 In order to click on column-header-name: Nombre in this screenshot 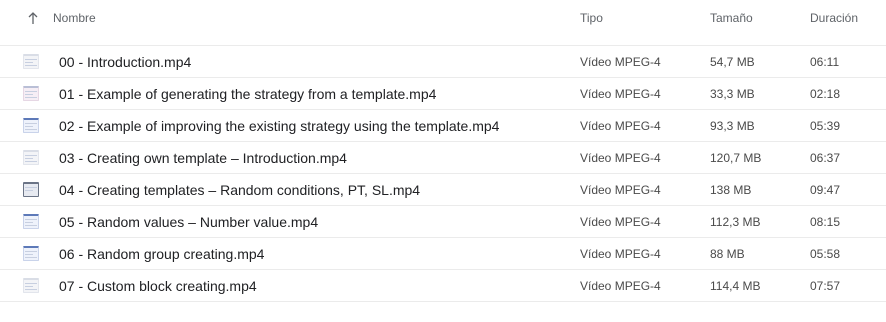, I will do `click(74, 18)`.